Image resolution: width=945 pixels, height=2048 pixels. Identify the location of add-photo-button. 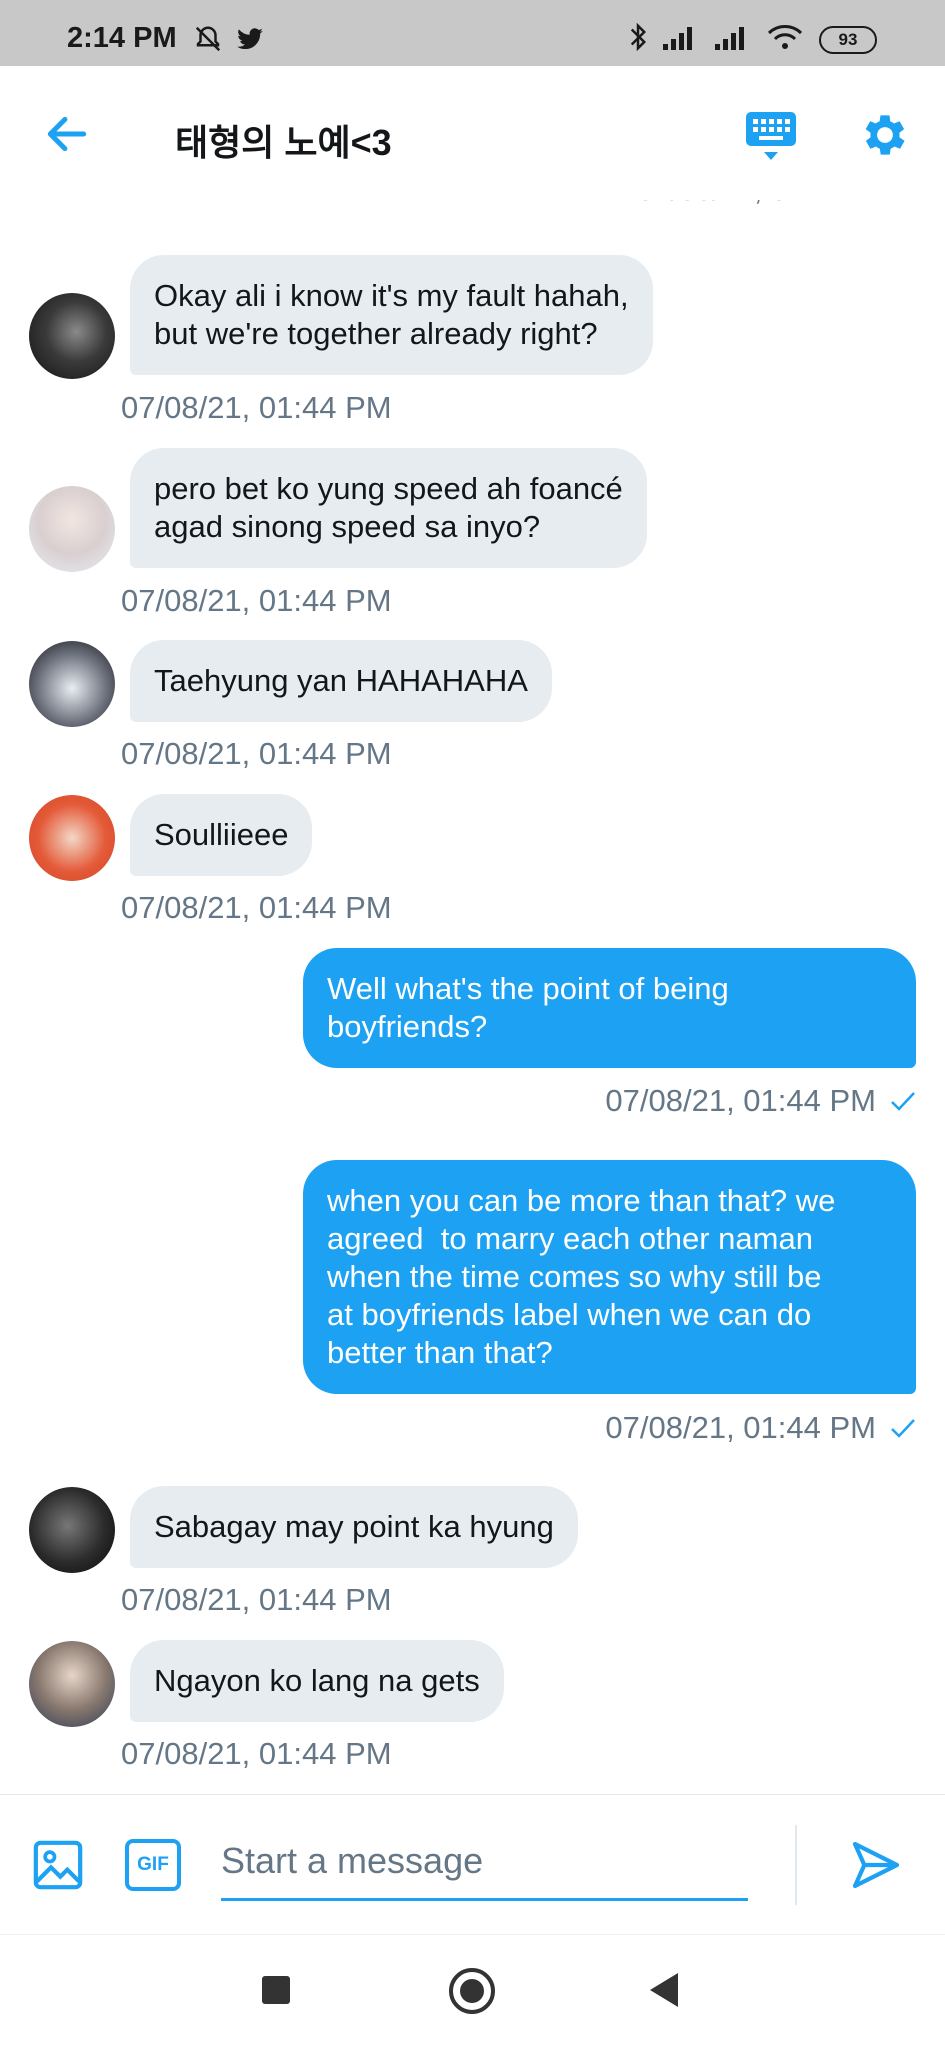
(58, 1865).